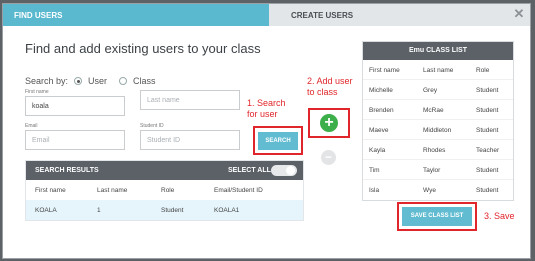  I want to click on radio-user-label: User, so click(98, 81).